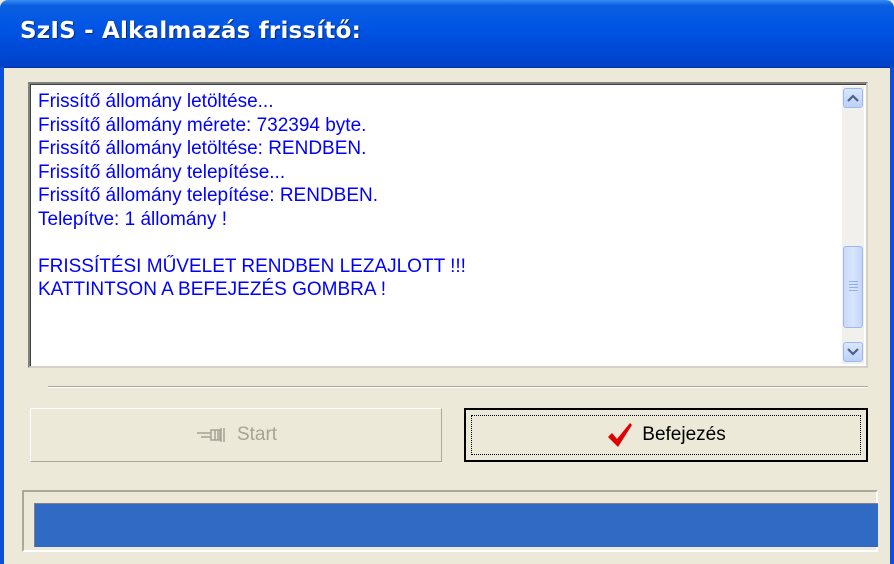  I want to click on focus-rectangle, so click(666, 435).